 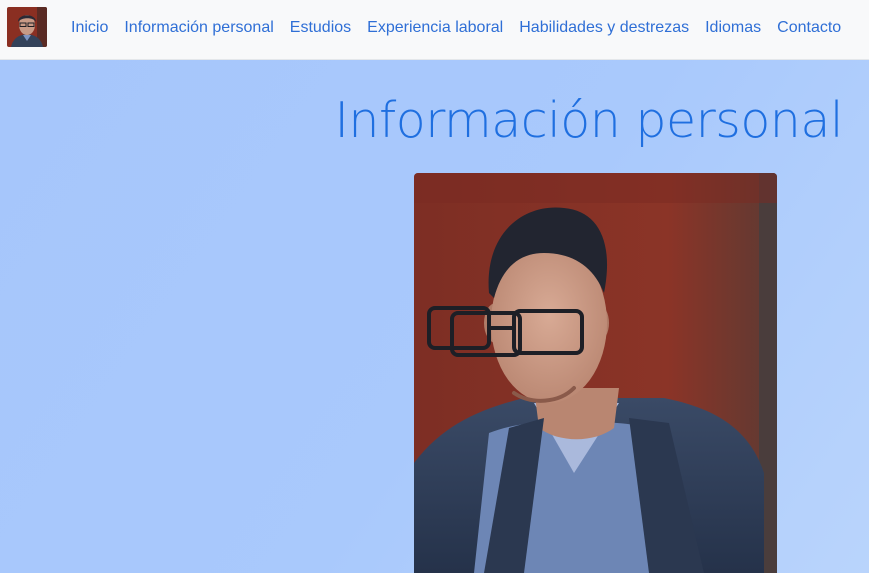 I want to click on avatar-photo-icon, so click(x=27, y=27).